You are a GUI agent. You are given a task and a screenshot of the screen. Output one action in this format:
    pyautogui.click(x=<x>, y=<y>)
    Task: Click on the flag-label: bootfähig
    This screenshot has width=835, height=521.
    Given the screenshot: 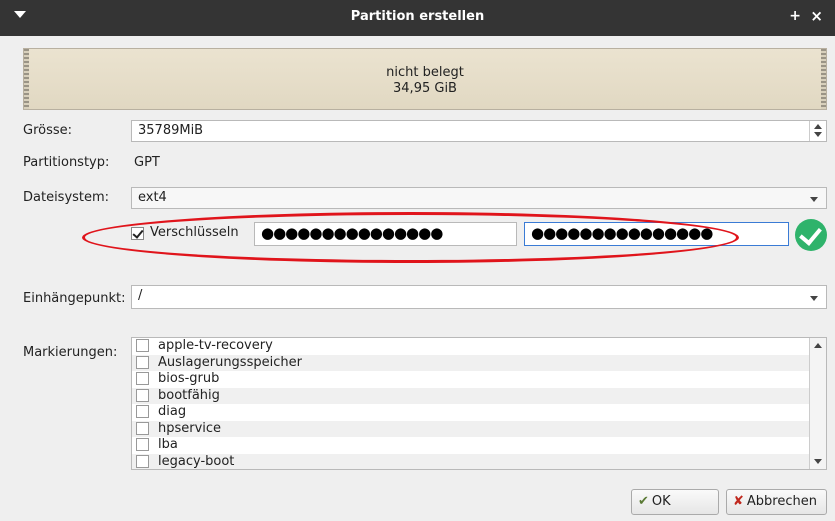 What is the action you would take?
    pyautogui.click(x=189, y=395)
    